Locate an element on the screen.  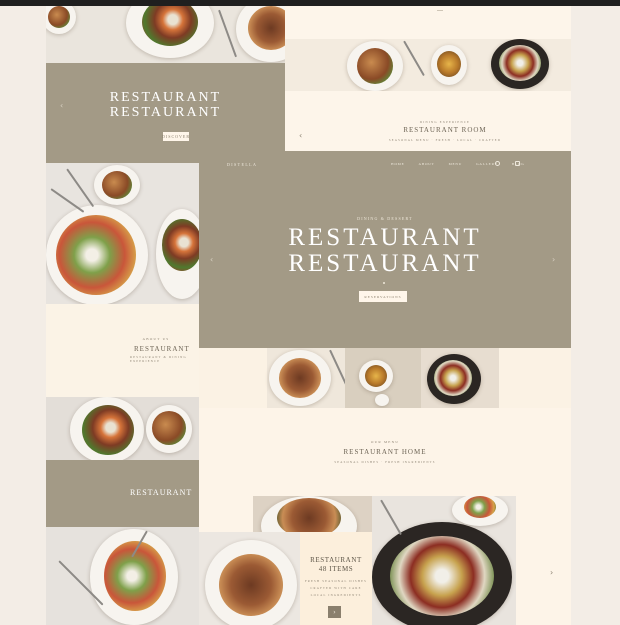
left-food-photo-large is located at coordinates (122, 233).